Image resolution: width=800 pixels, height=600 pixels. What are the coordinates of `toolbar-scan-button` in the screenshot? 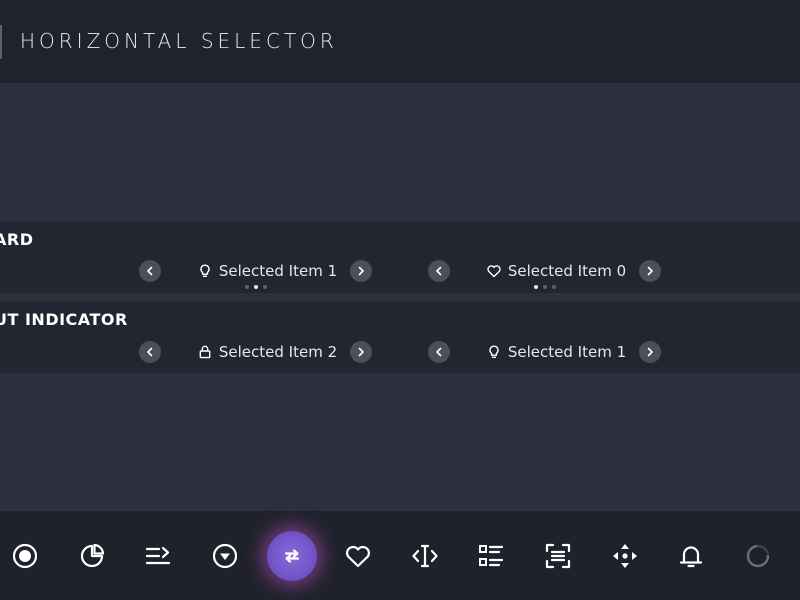 It's located at (558, 556).